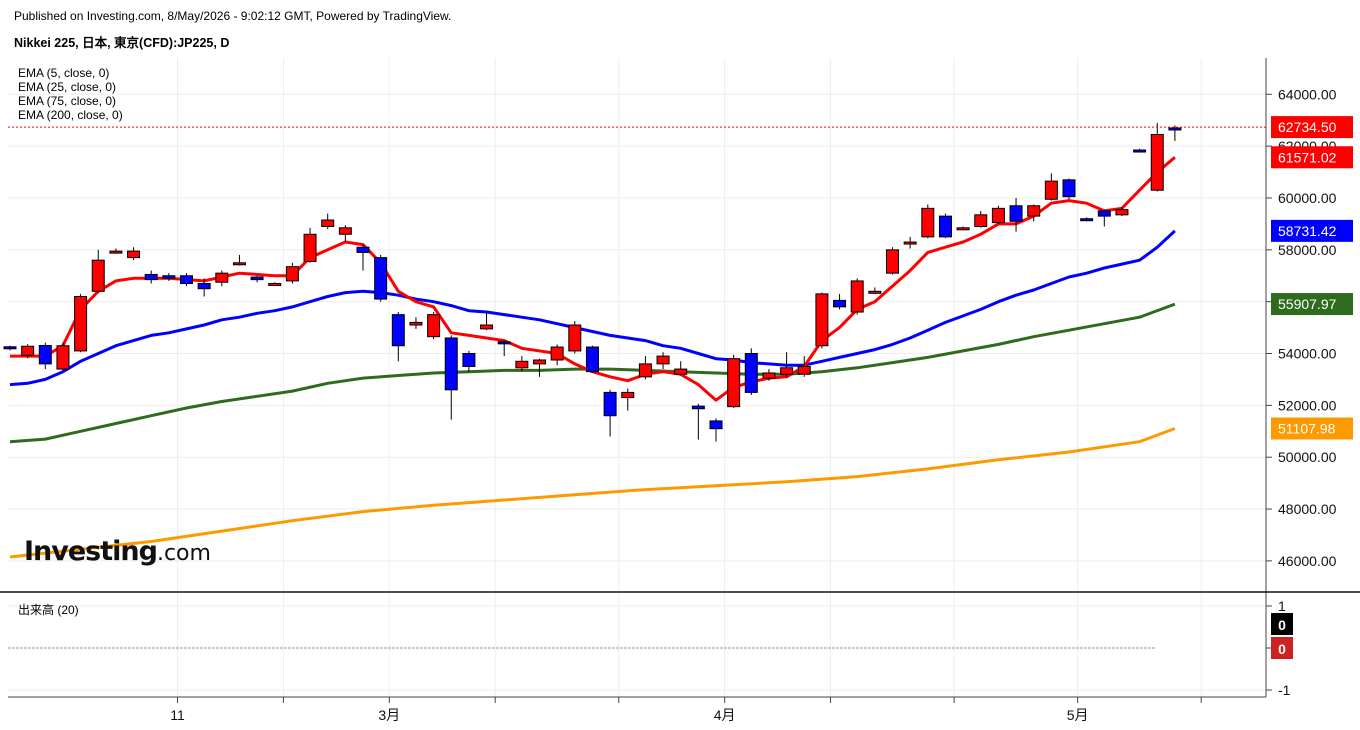 The image size is (1360, 730). I want to click on price-tick-label: 54000.00, so click(1307, 354).